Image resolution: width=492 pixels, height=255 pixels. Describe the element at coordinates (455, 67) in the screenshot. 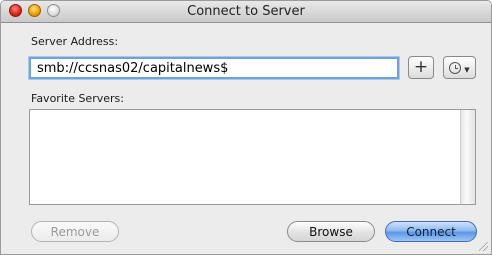

I see `clock-icon` at that location.